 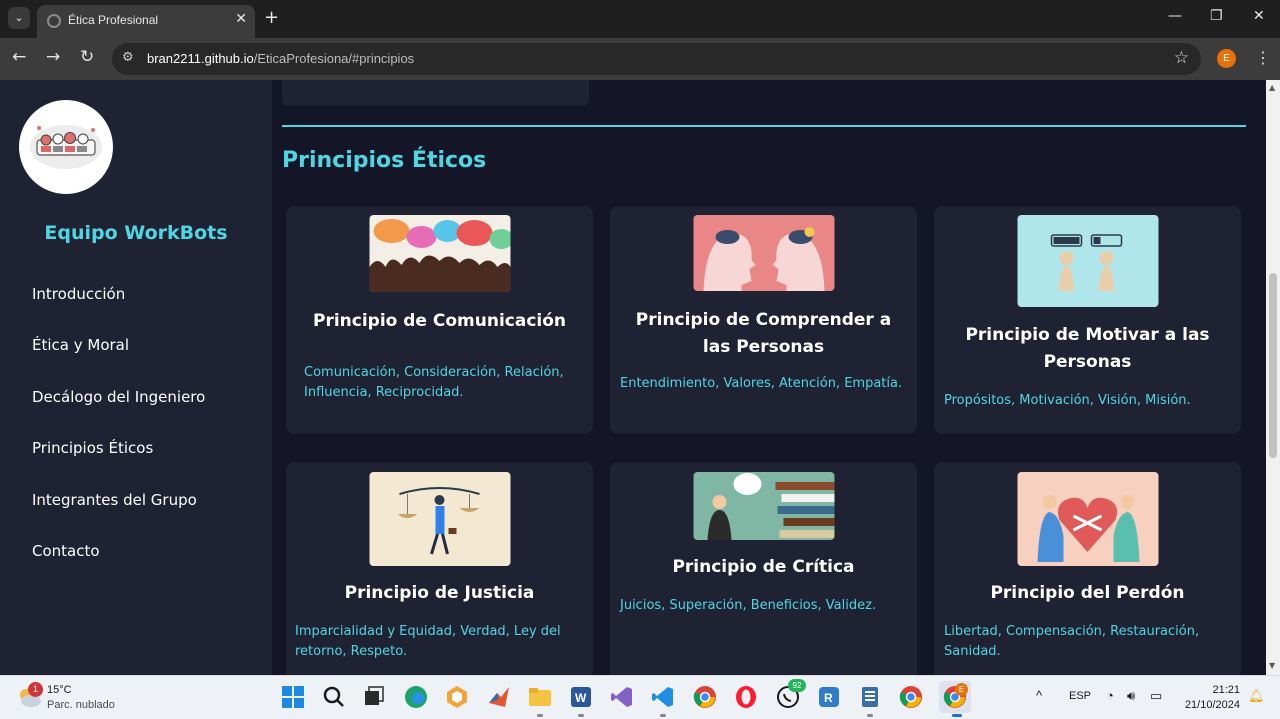 I want to click on chrome-icon, so click(x=705, y=697).